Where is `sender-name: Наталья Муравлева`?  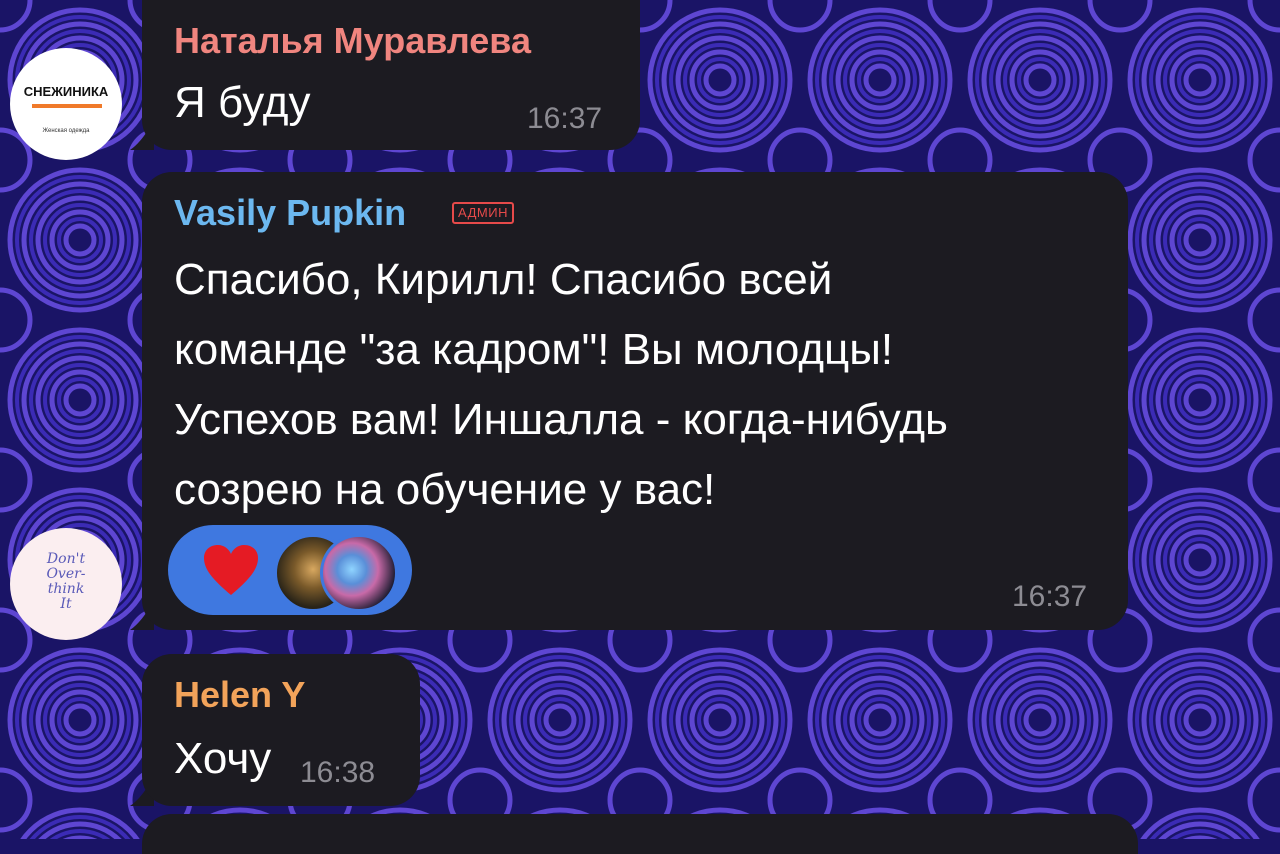 sender-name: Наталья Муравлева is located at coordinates (352, 41).